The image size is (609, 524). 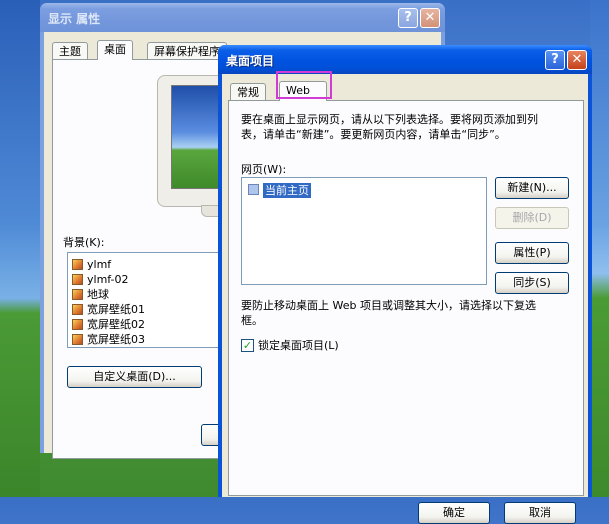 What do you see at coordinates (70, 51) in the screenshot?
I see `tab-theme: 主题` at bounding box center [70, 51].